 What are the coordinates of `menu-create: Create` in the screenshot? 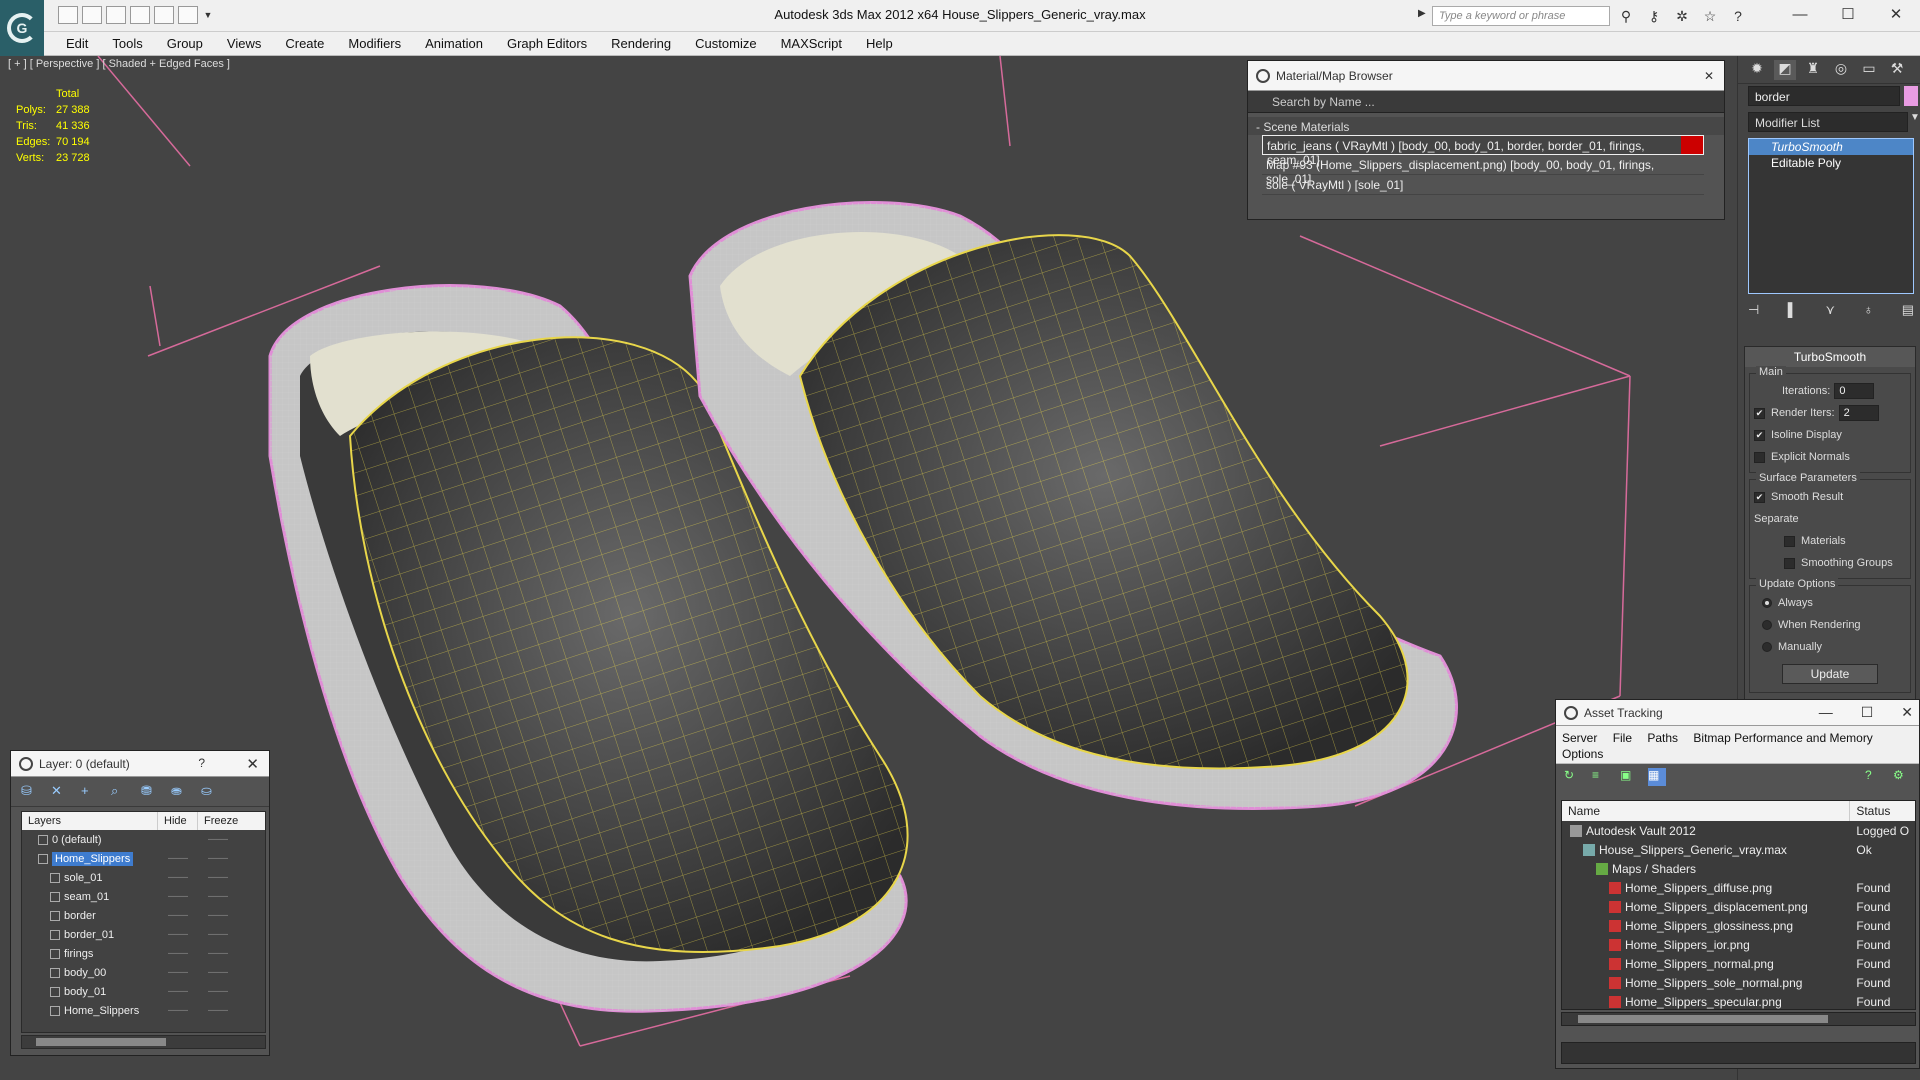 It's located at (304, 43).